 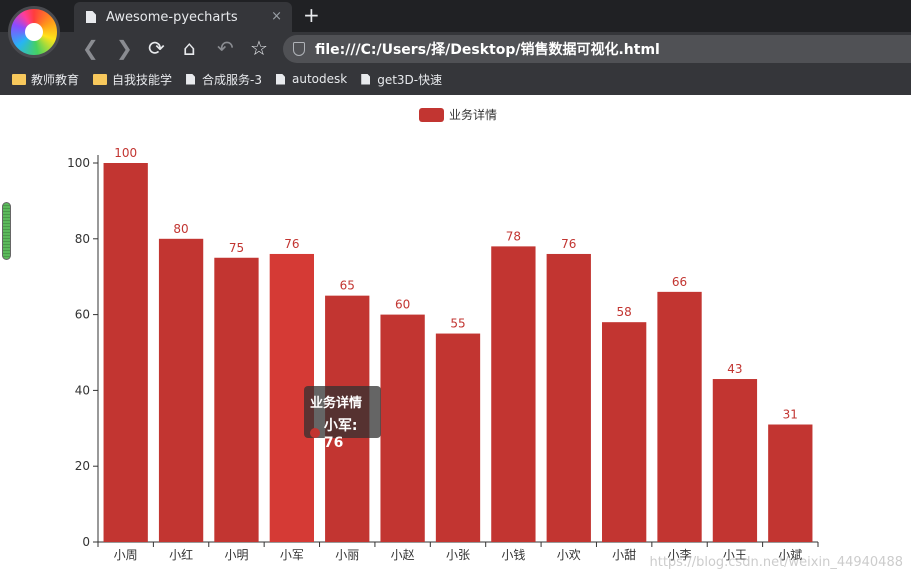 What do you see at coordinates (347, 286) in the screenshot?
I see `bar-data-label: 65` at bounding box center [347, 286].